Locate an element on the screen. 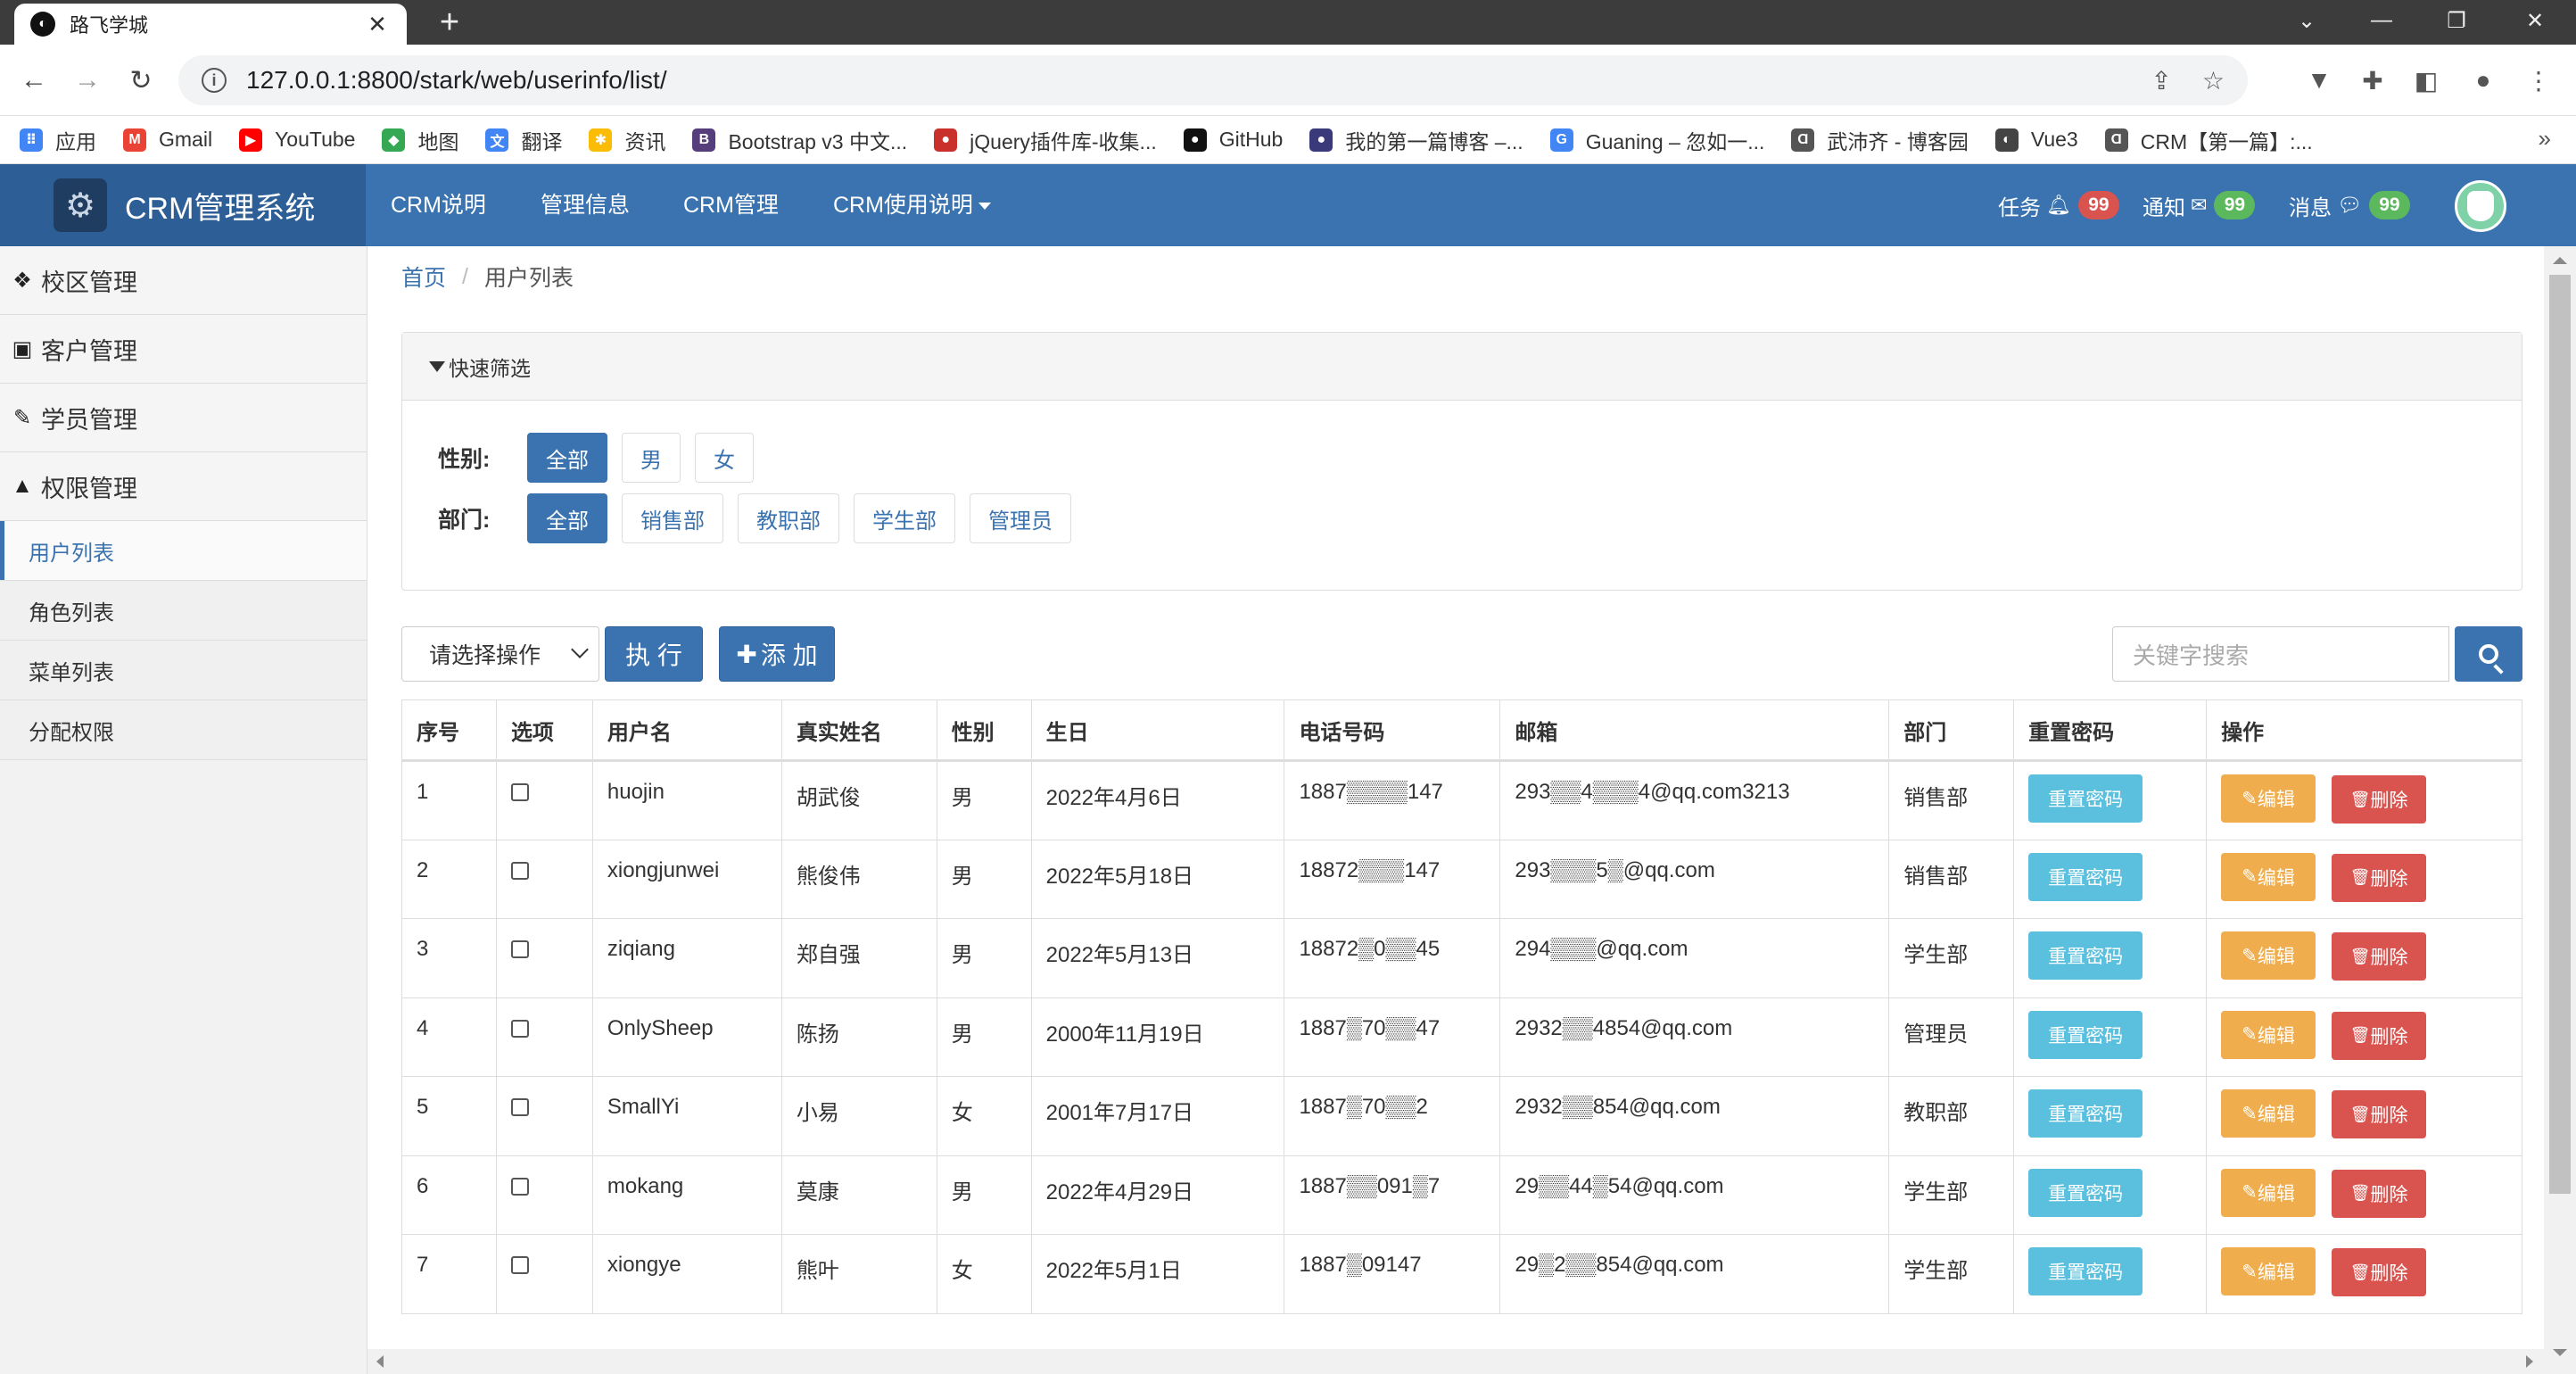 Image resolution: width=2576 pixels, height=1374 pixels. user-avatar is located at coordinates (2480, 206).